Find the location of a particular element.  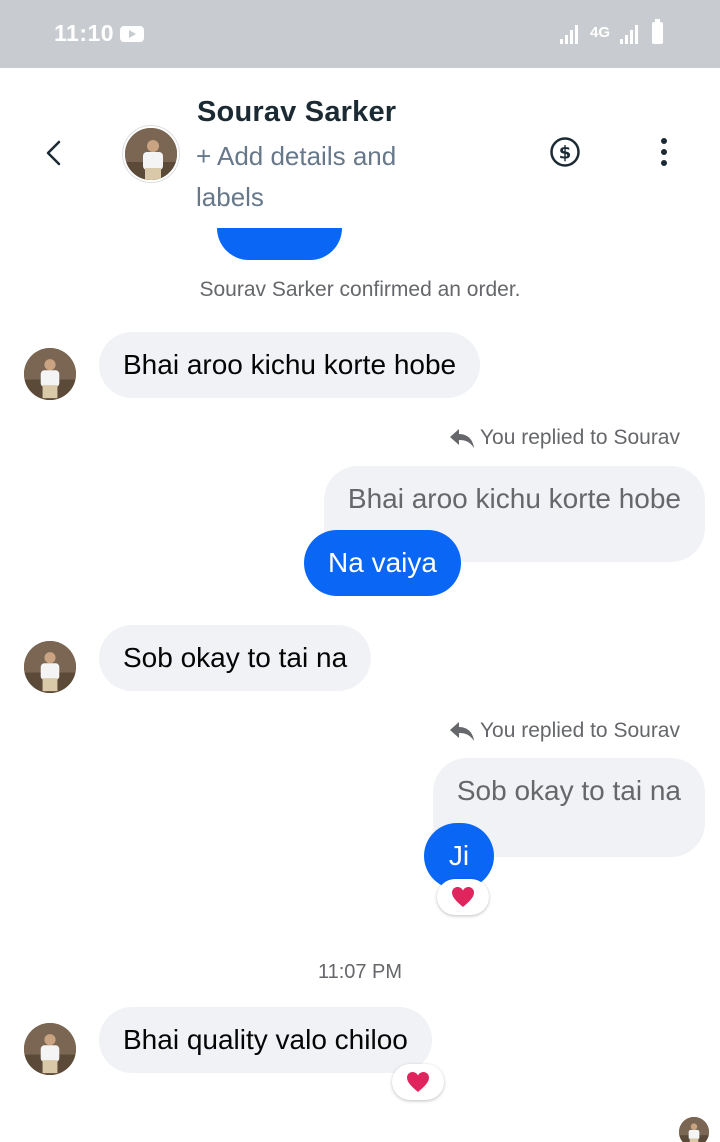

incoming-message: Bhai quality valo chiloo is located at coordinates (265, 1040).